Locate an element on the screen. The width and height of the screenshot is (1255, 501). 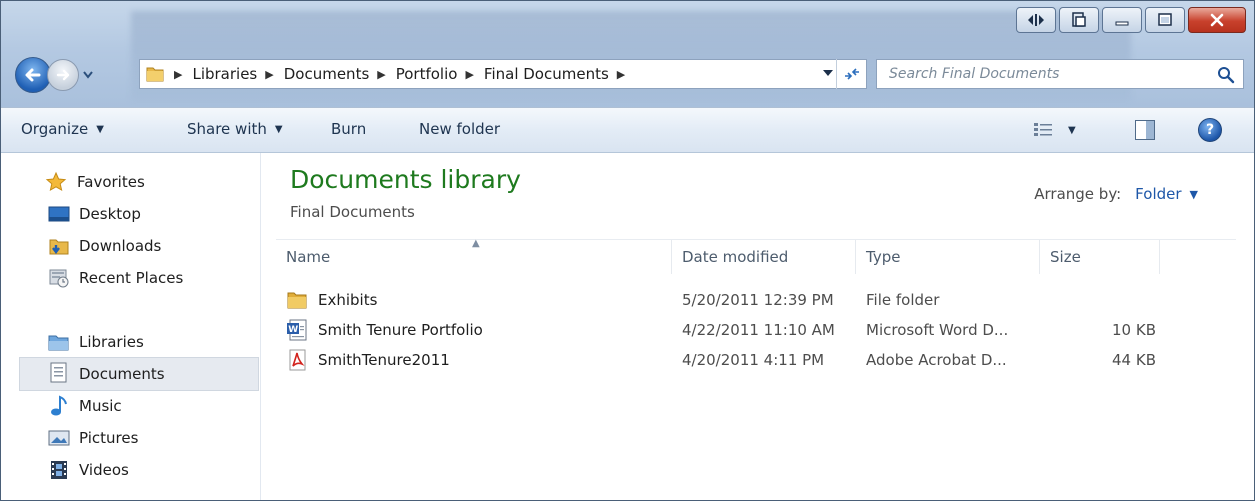
file-date: 5/20/2011 12:39 PM is located at coordinates (758, 300).